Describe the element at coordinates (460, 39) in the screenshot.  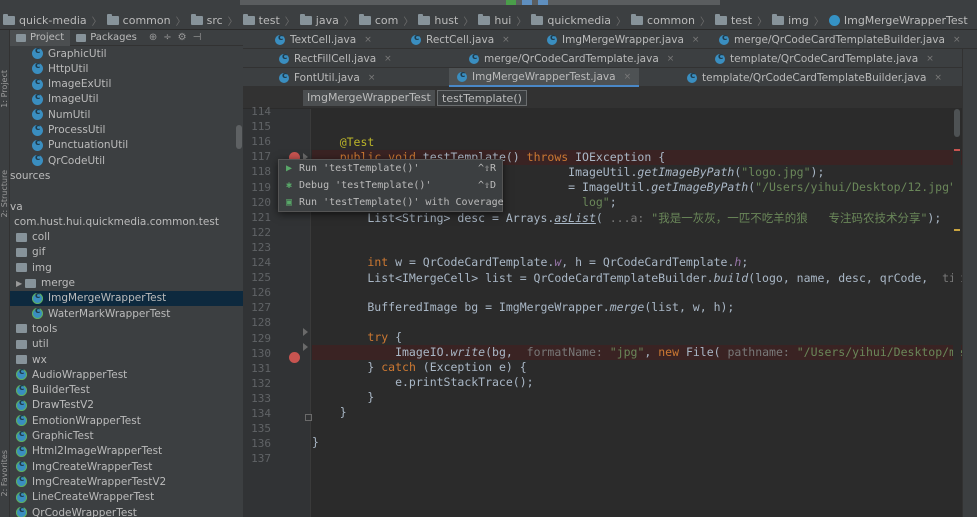
I see `editor-tab: RectCell.java ×` at that location.